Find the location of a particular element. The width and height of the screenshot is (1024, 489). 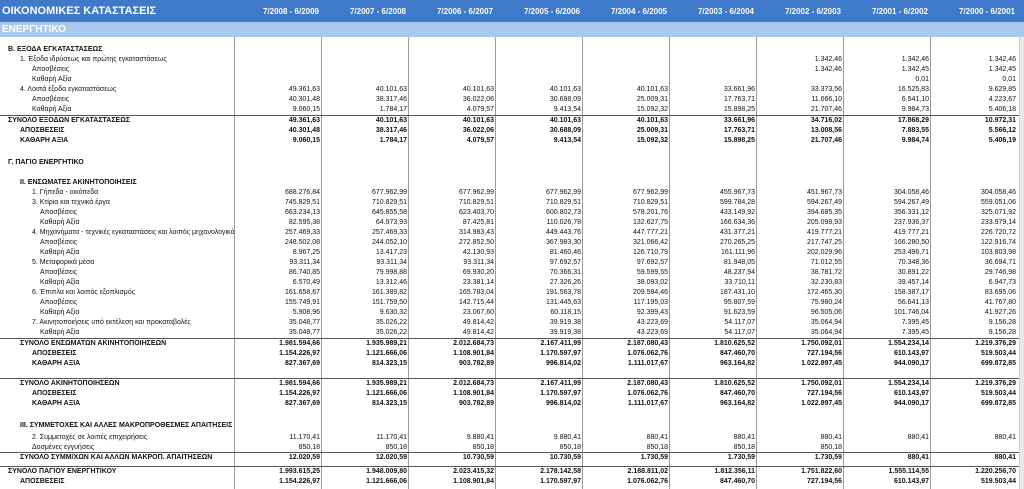

value-cell: 161.658,67 is located at coordinates (302, 292).